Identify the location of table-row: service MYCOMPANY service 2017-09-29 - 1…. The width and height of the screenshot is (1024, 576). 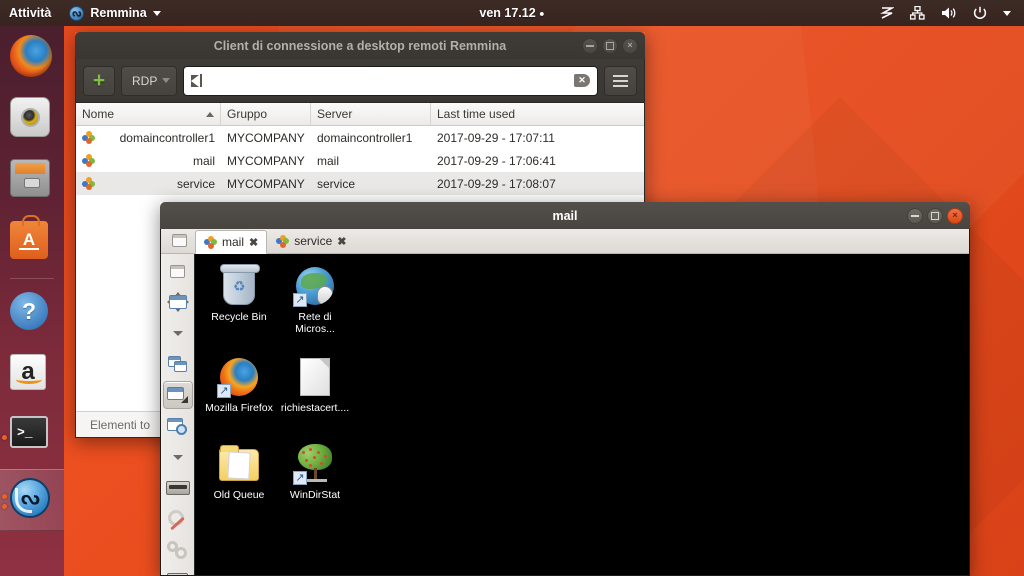
(360, 183).